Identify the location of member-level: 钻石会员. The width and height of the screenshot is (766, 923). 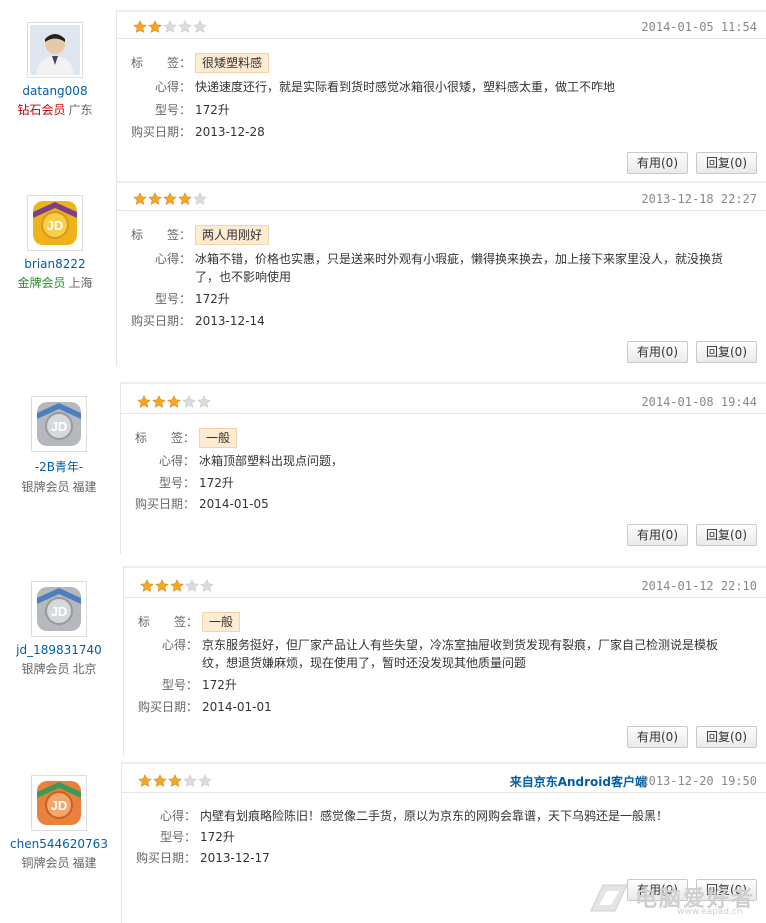
(41, 110).